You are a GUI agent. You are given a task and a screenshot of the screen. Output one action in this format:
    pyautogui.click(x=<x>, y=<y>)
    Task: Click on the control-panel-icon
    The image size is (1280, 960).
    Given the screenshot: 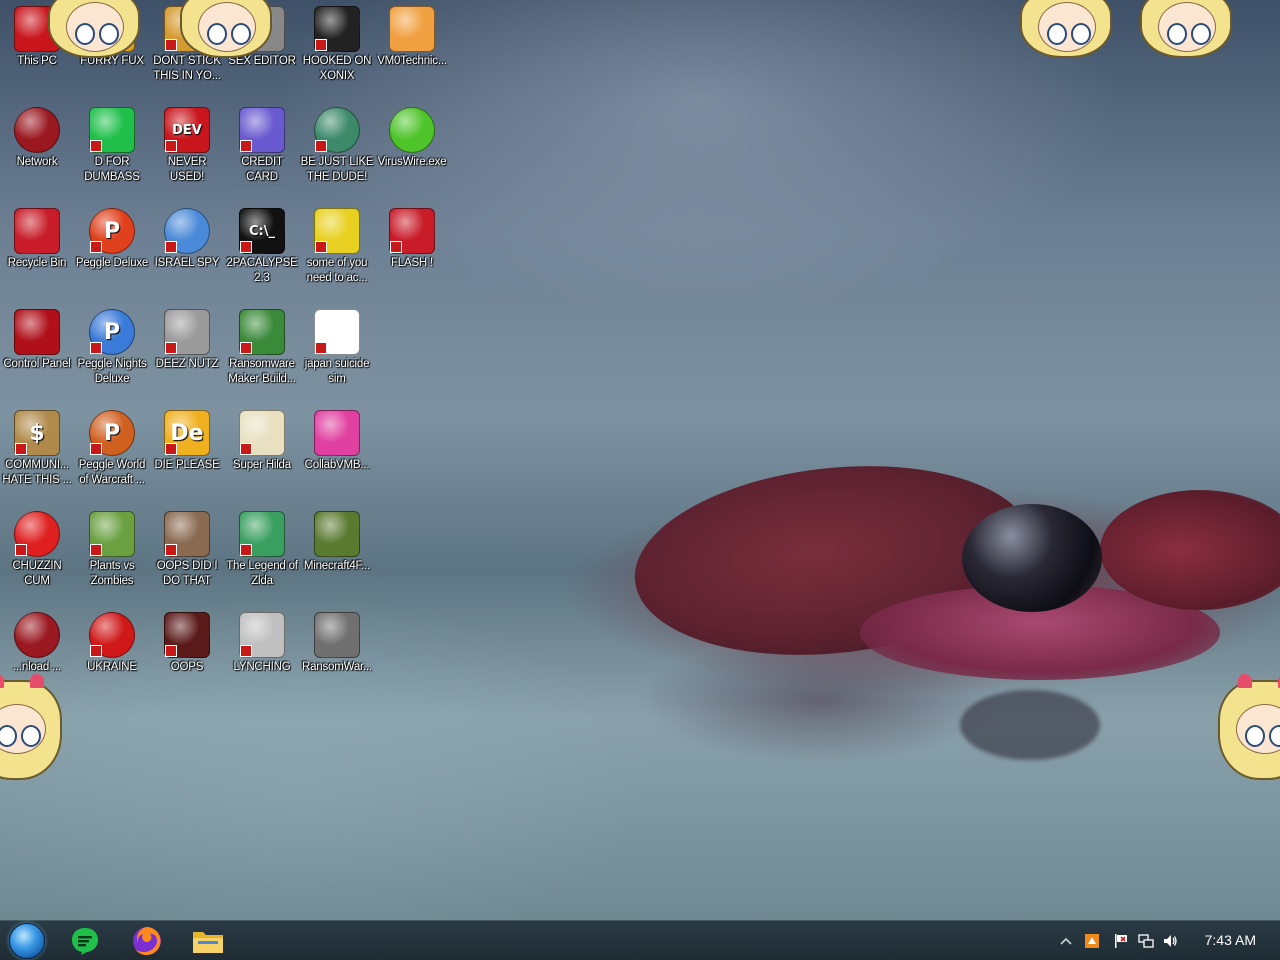 What is the action you would take?
    pyautogui.click(x=37, y=332)
    